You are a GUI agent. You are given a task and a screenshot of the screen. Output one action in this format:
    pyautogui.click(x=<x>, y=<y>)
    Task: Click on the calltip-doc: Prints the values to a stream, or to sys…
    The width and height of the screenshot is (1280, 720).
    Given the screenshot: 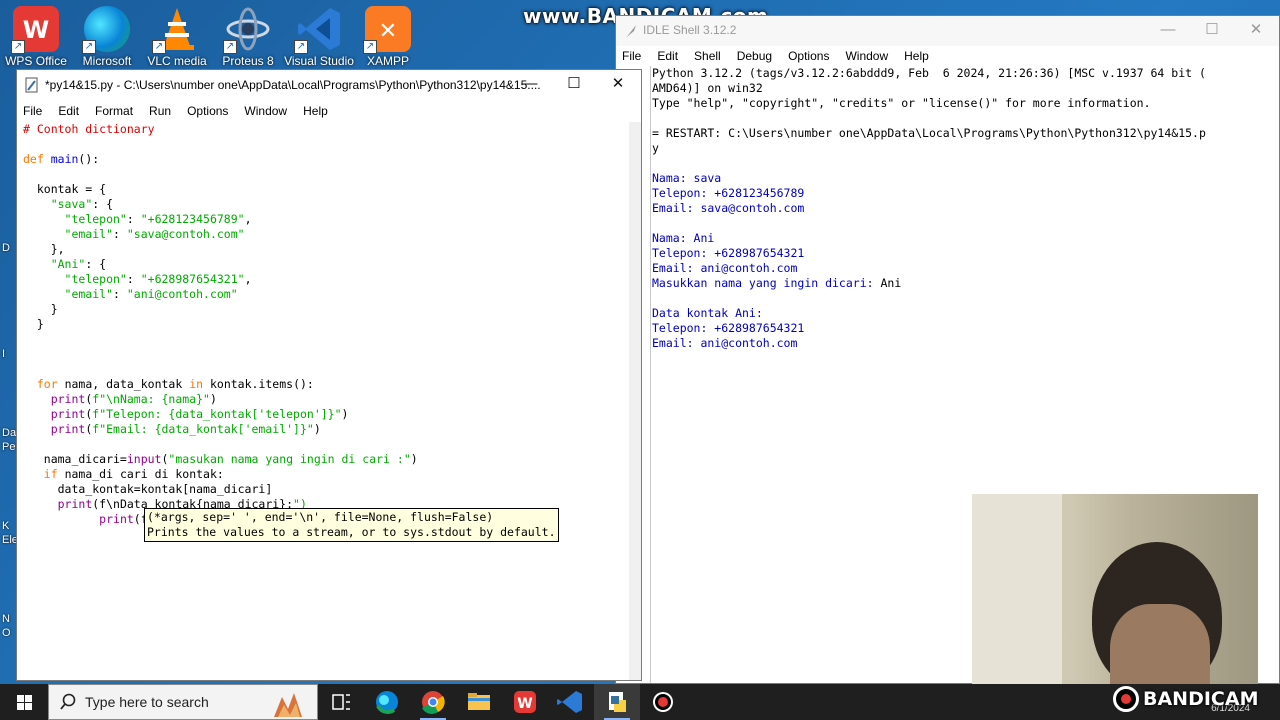 What is the action you would take?
    pyautogui.click(x=351, y=532)
    